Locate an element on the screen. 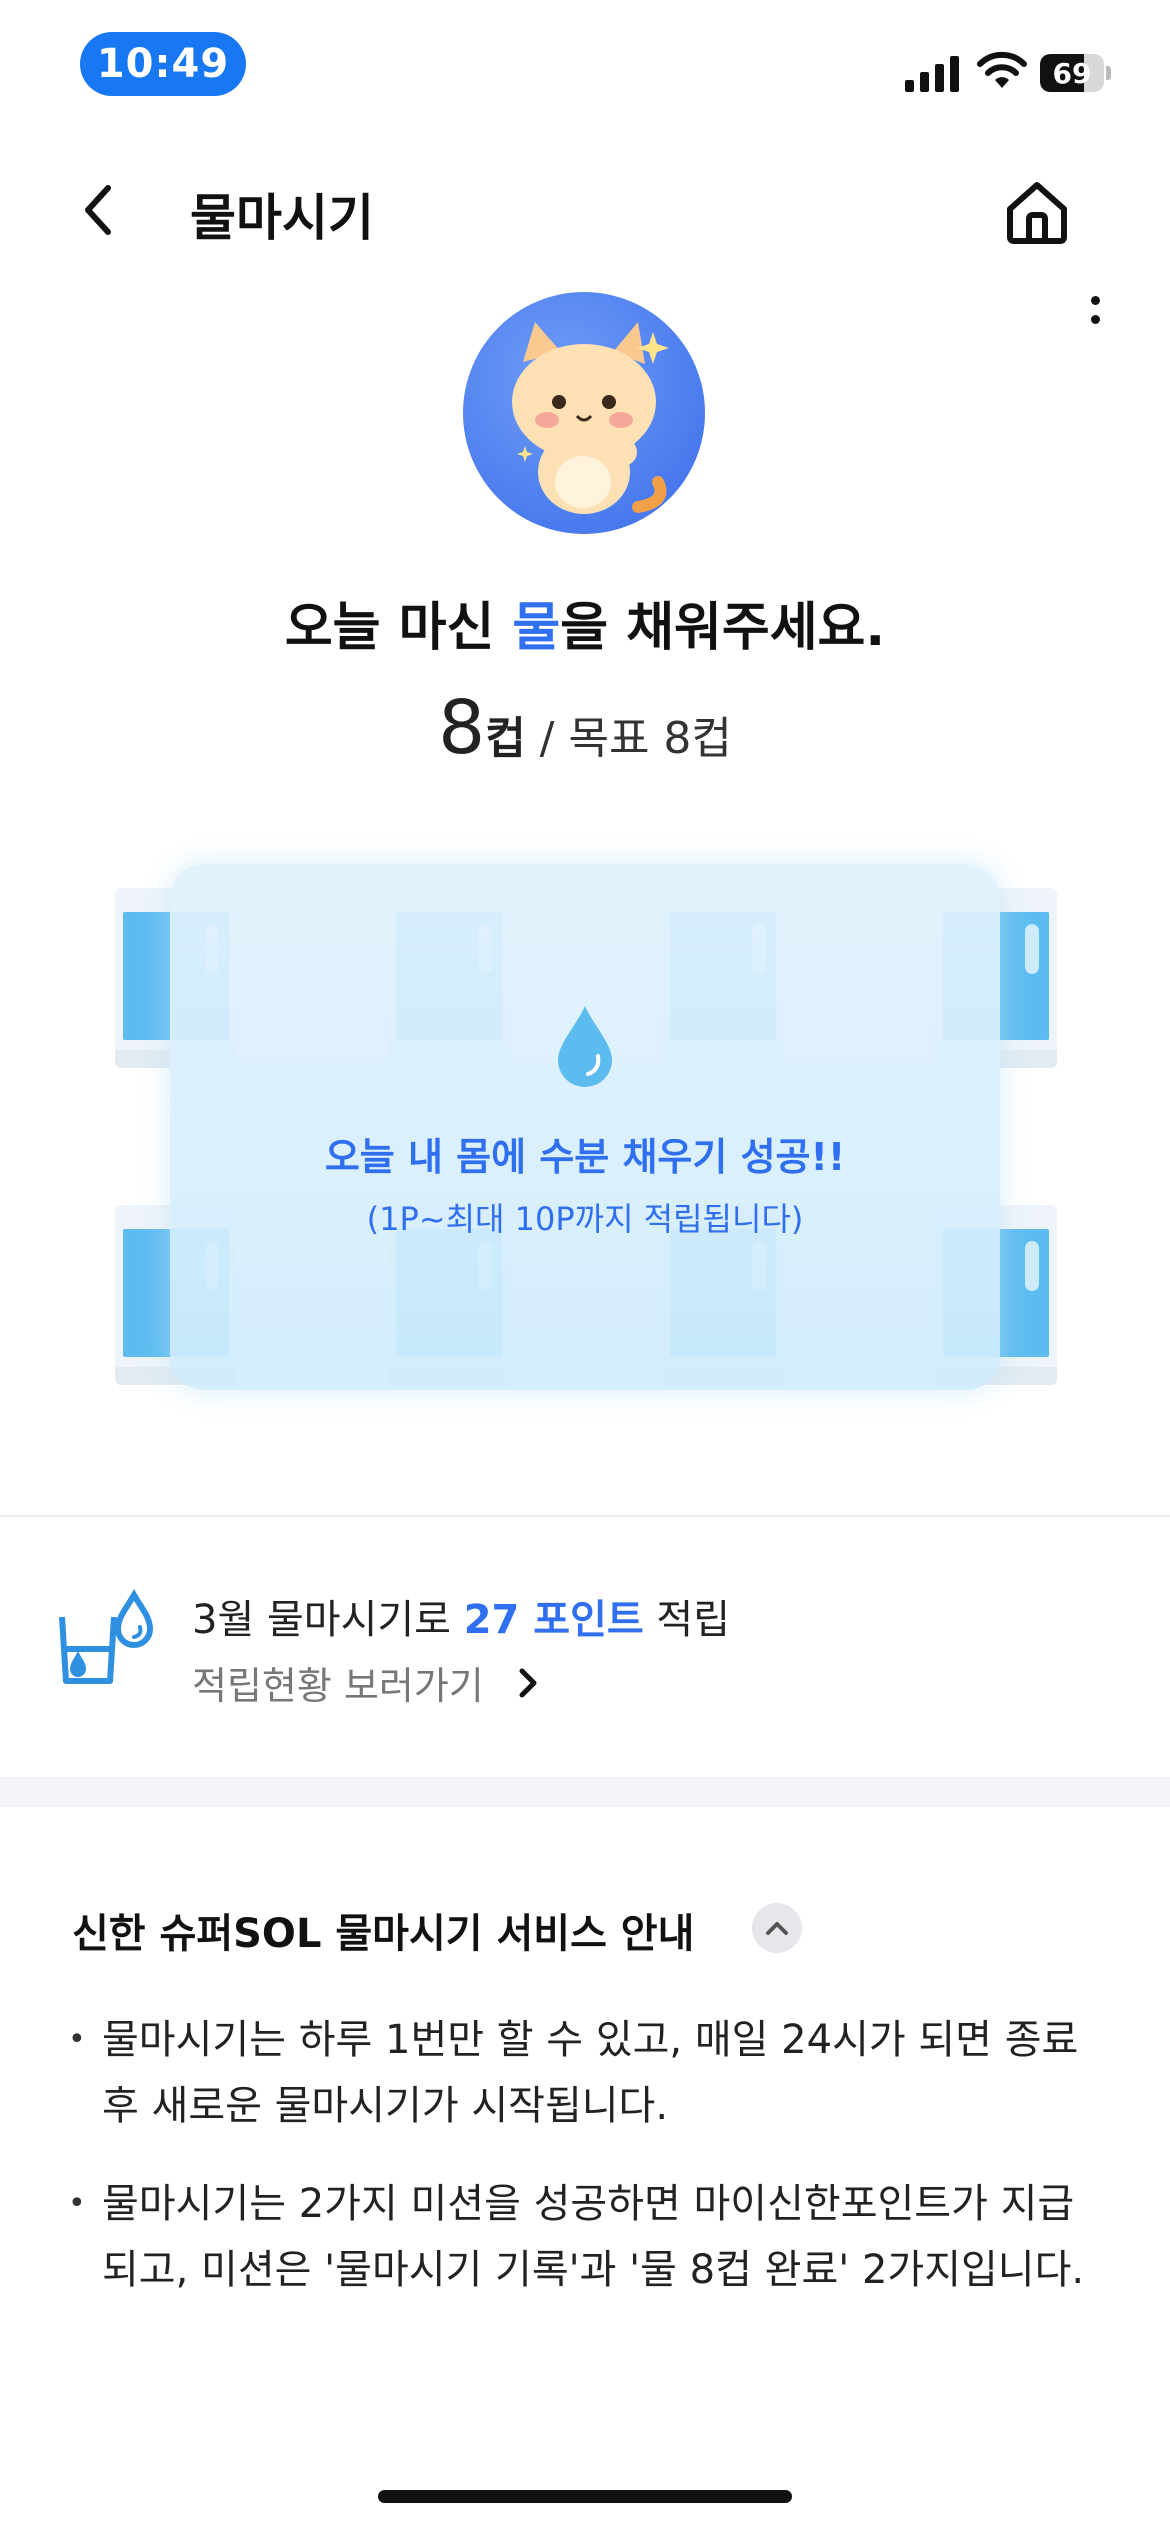 The width and height of the screenshot is (1170, 2532). section-separator is located at coordinates (585, 1792).